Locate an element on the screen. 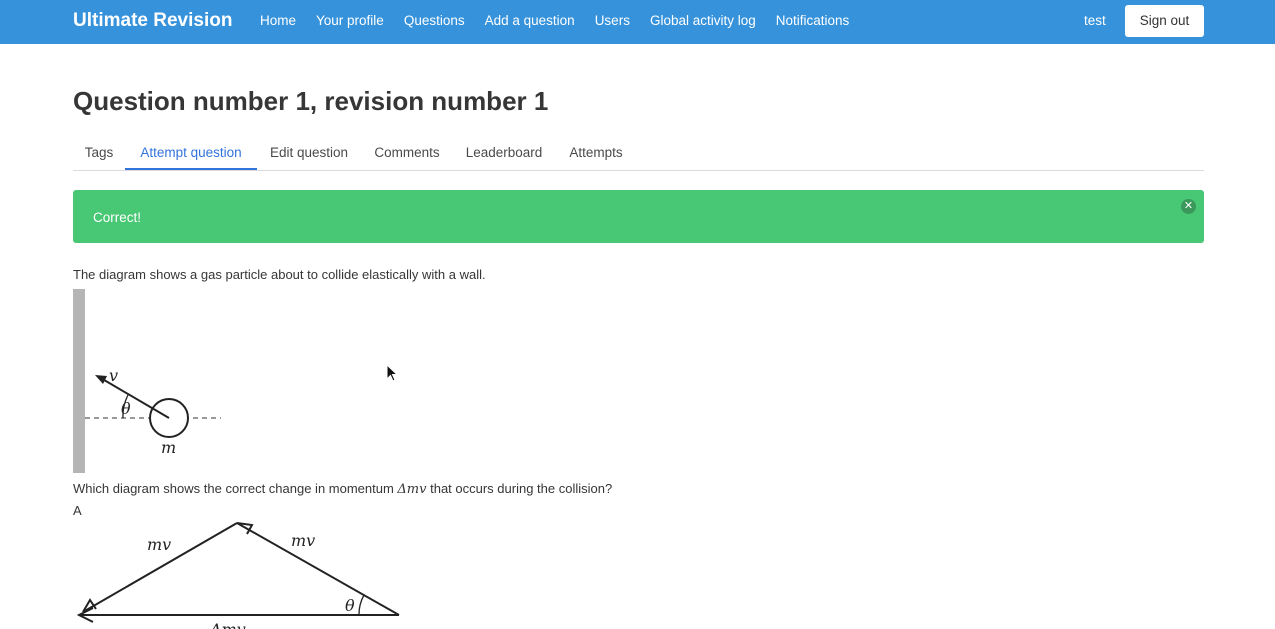 This screenshot has width=1275, height=629. tab-leaderboard: Leaderboard is located at coordinates (504, 154).